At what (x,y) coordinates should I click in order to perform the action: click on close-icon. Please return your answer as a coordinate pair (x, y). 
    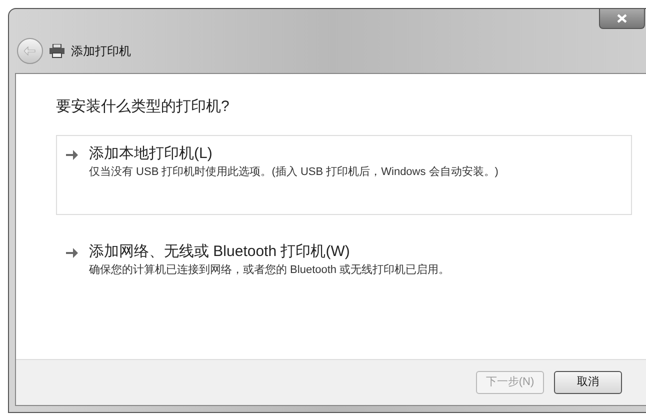
    Looking at the image, I should click on (622, 18).